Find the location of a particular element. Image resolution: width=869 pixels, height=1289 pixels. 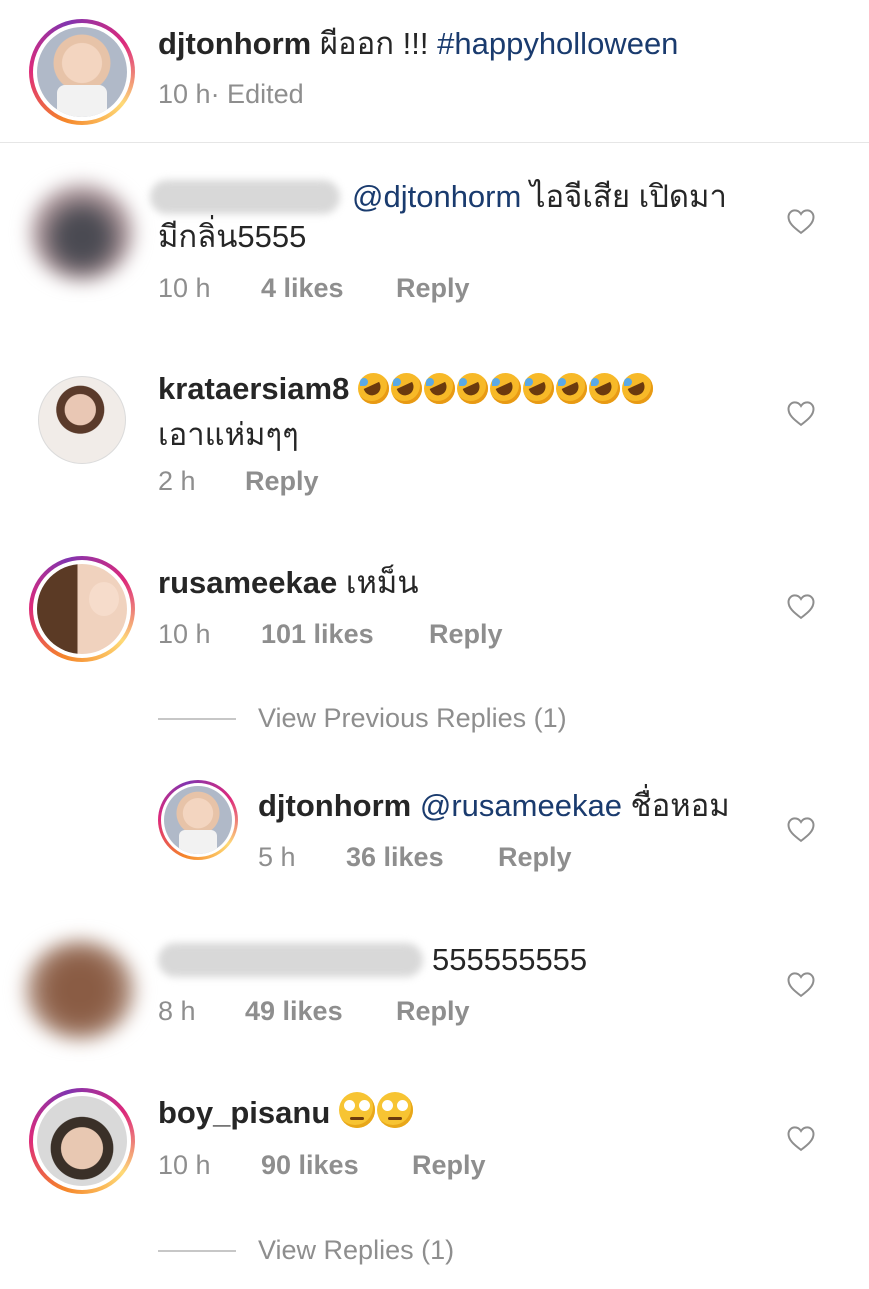

reply-avatar is located at coordinates (198, 820).